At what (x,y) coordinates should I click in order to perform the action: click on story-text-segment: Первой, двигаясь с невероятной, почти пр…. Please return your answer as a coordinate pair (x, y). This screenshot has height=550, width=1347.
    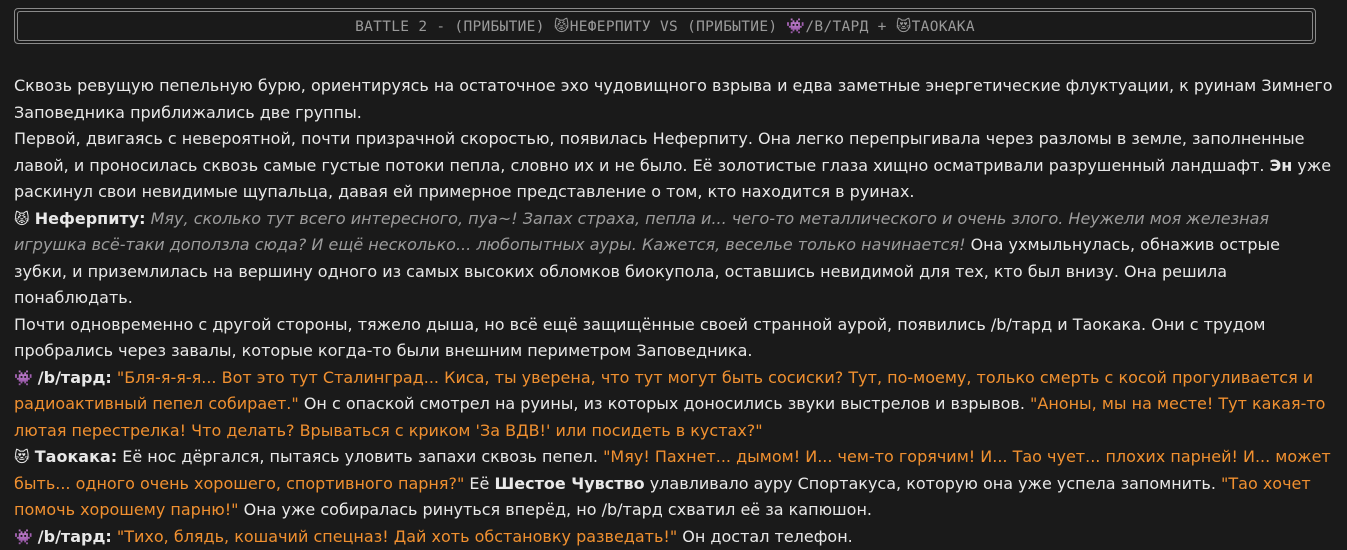
    Looking at the image, I should click on (659, 152).